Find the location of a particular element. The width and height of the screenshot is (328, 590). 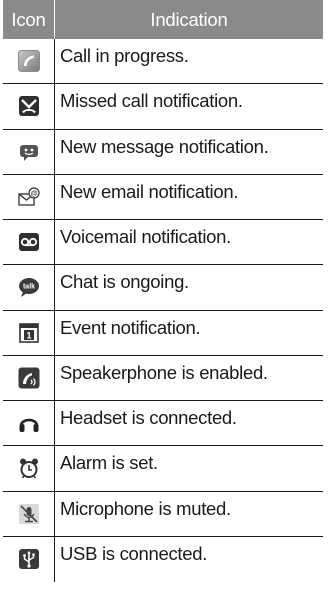

row-label: New message notification. is located at coordinates (164, 146).